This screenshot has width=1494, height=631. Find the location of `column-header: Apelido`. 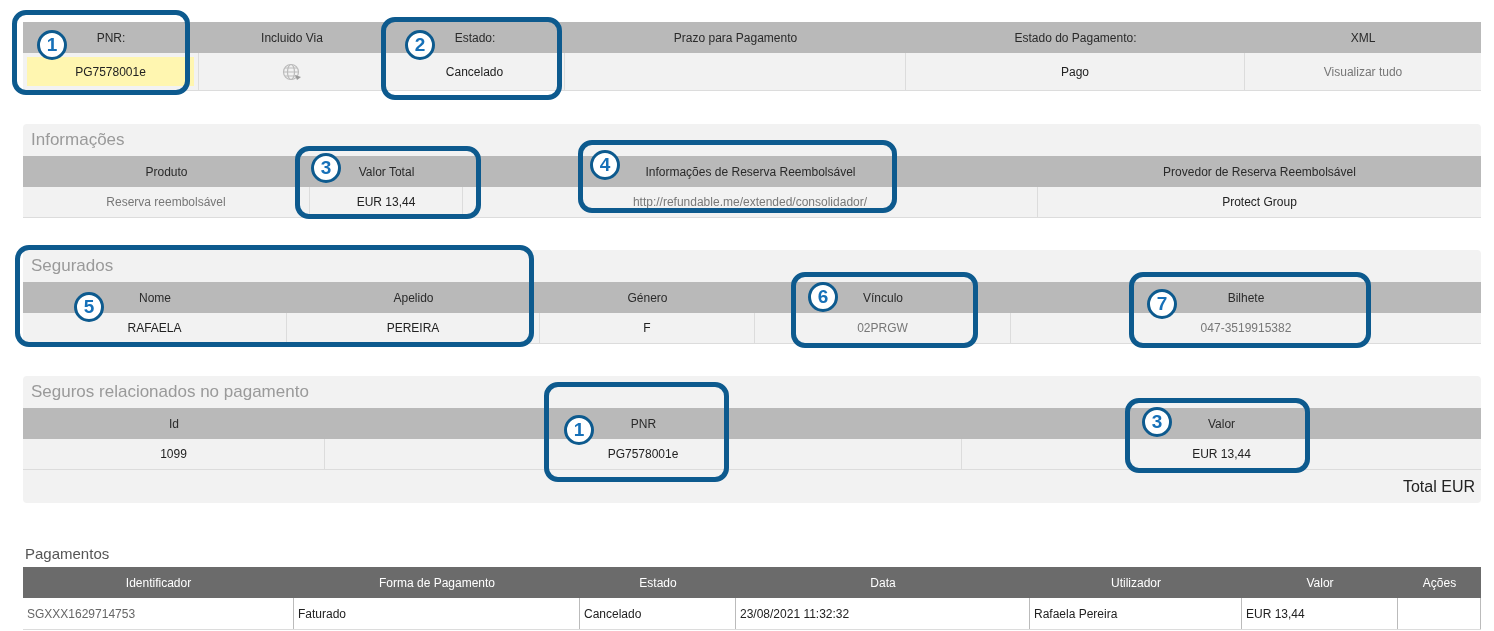

column-header: Apelido is located at coordinates (413, 297).